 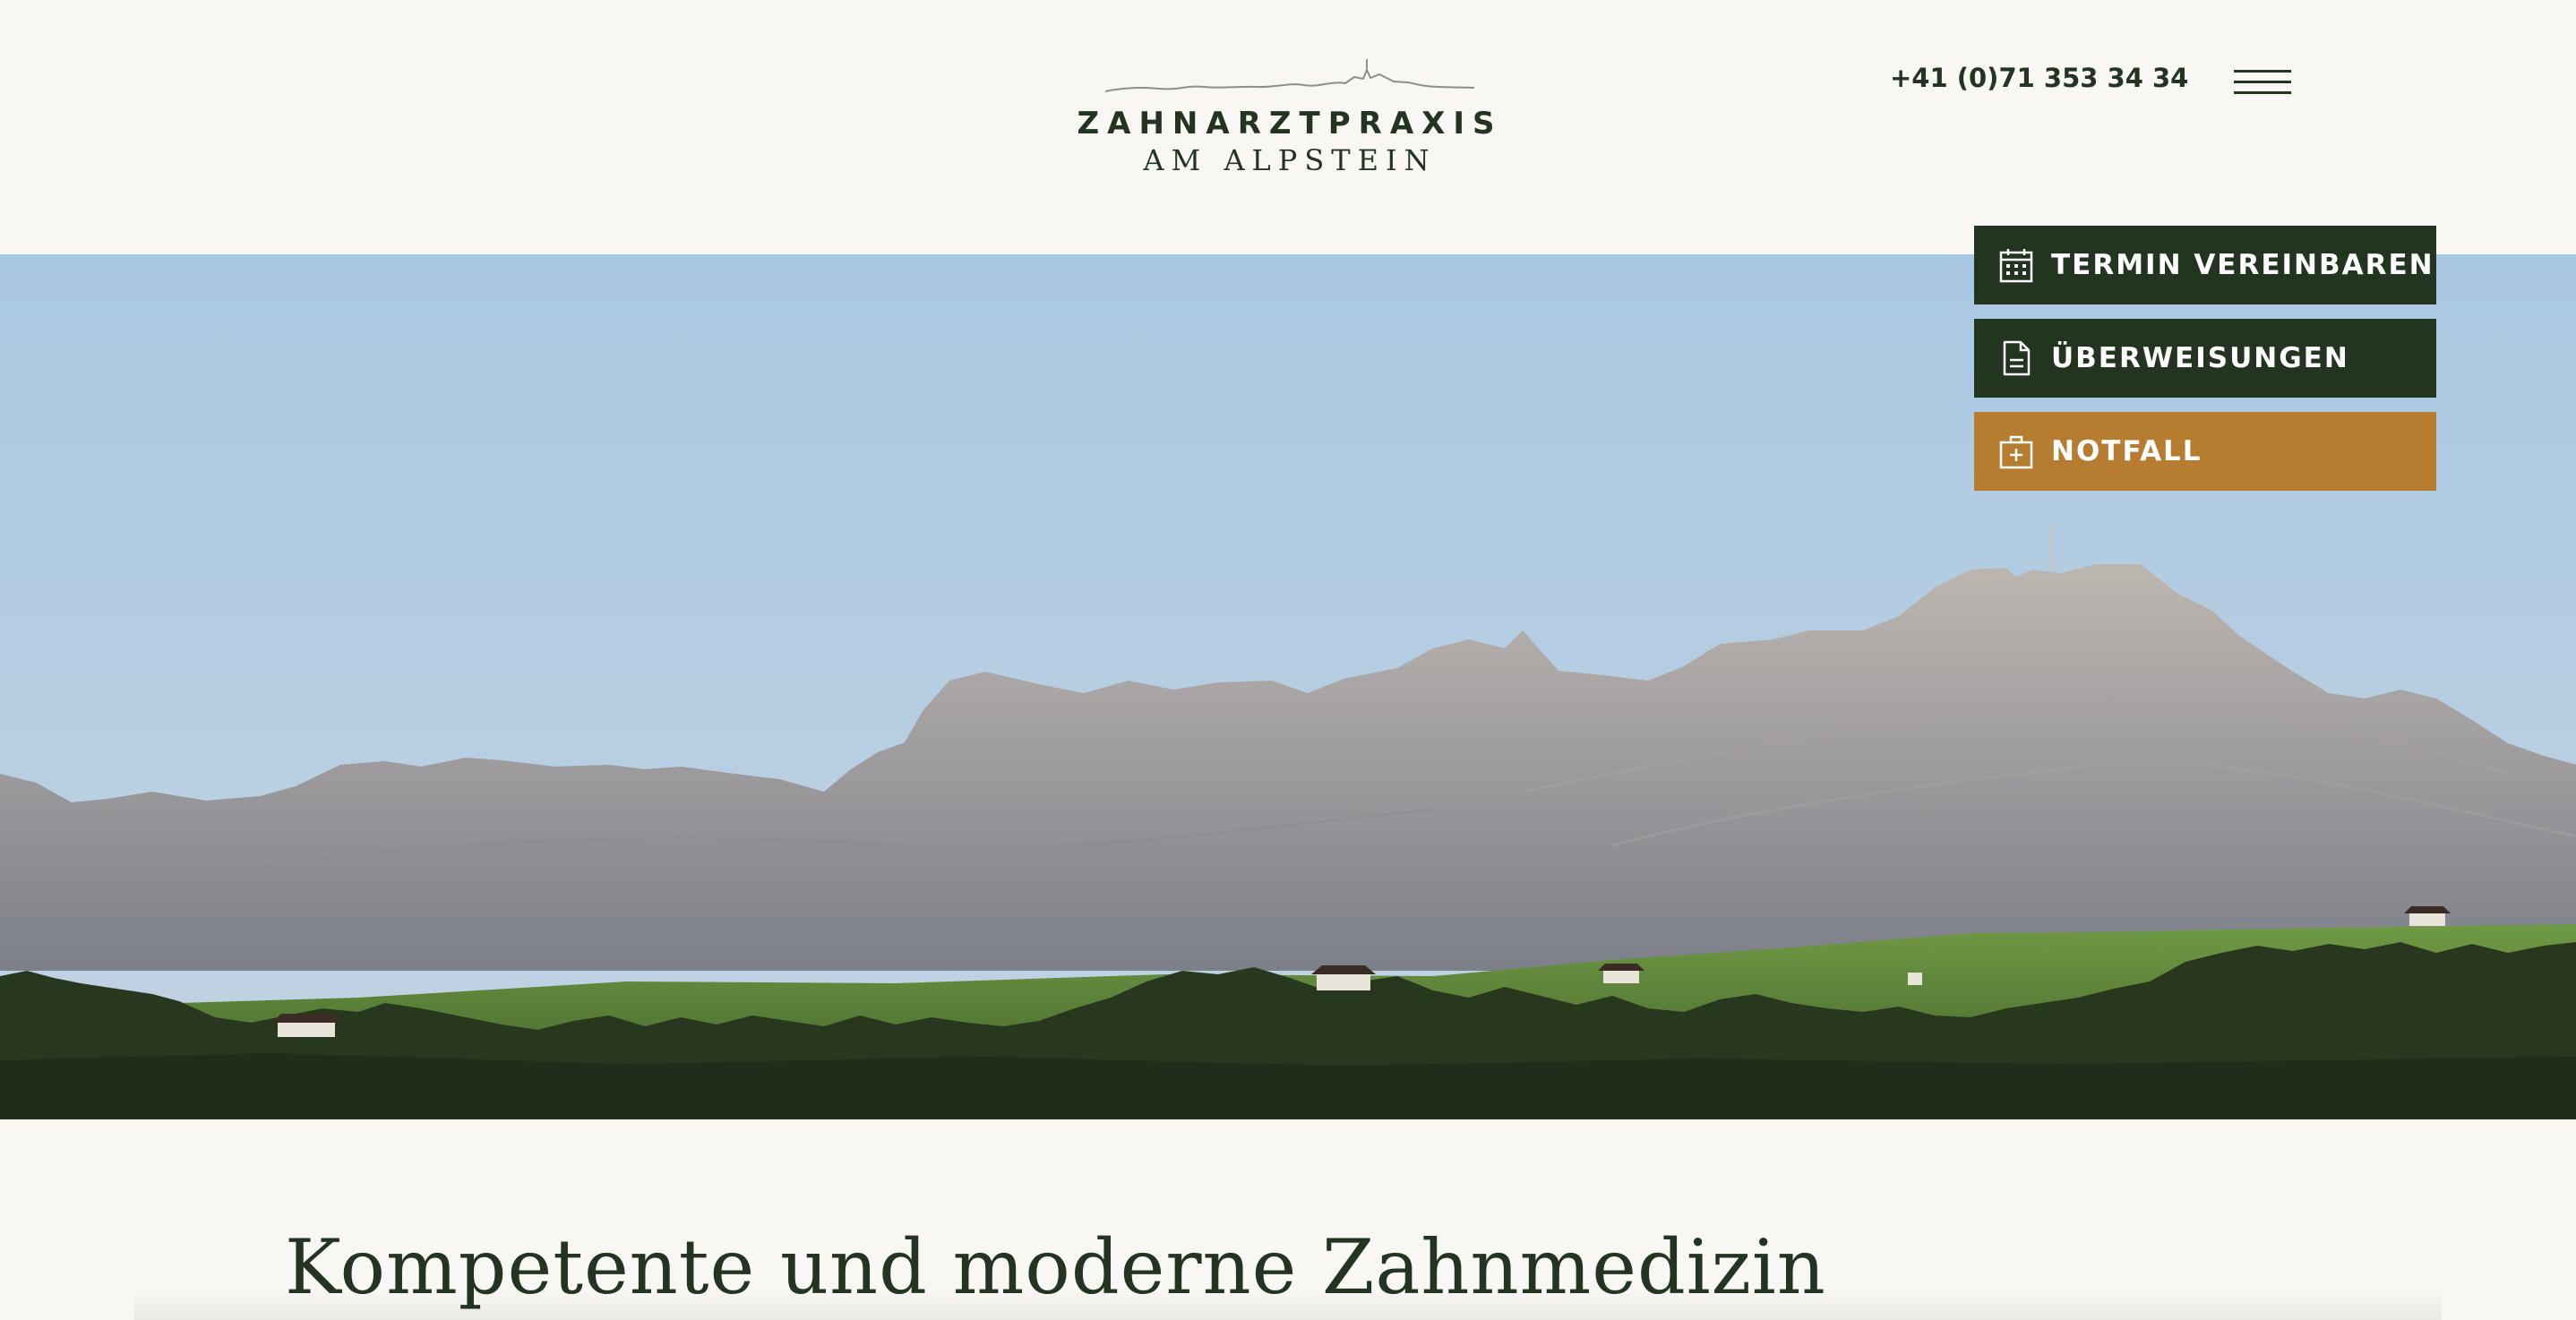 I want to click on hamburger-menu-button, so click(x=2262, y=84).